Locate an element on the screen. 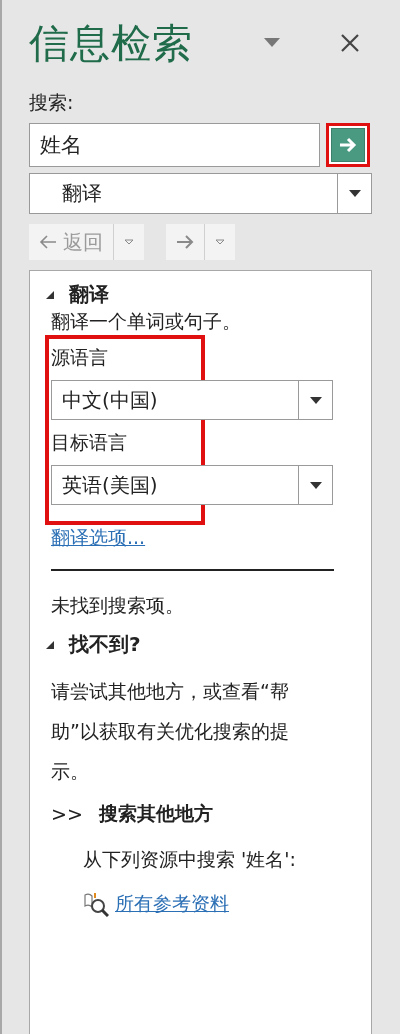 The height and width of the screenshot is (1034, 400). section-heading: 翻译 is located at coordinates (89, 294).